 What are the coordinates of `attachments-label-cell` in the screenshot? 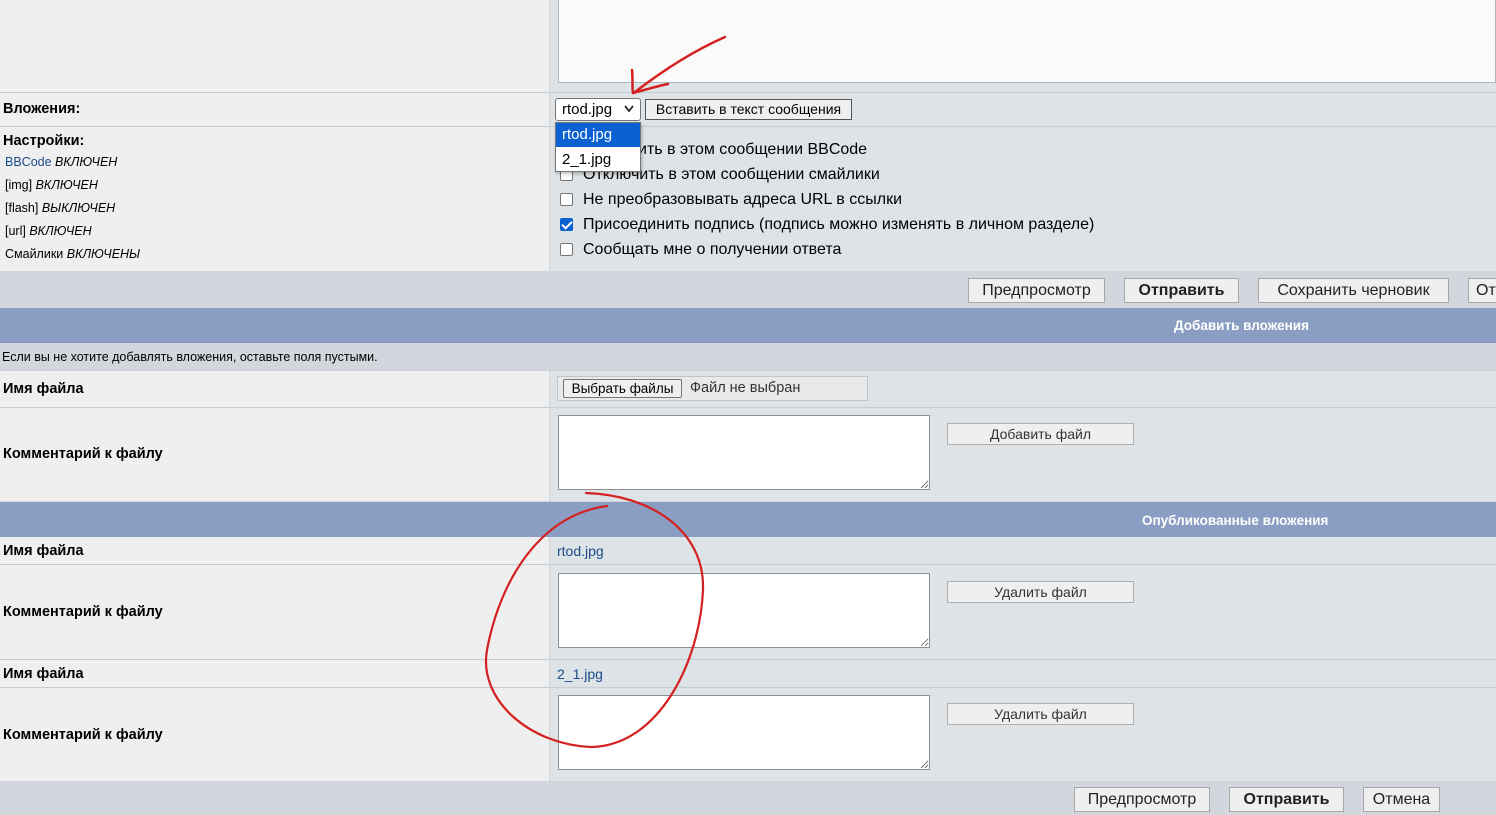 It's located at (274, 109).